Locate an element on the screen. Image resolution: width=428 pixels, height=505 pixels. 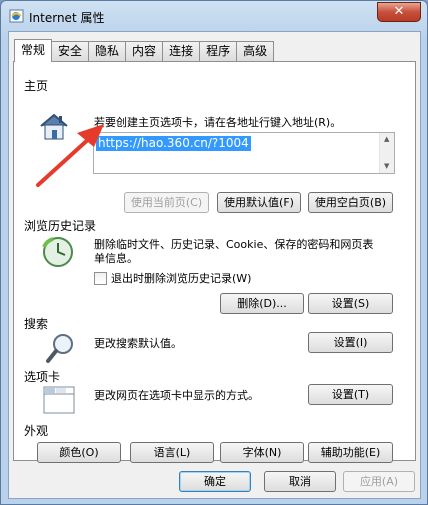
history-clock-icon is located at coordinates (57, 252).